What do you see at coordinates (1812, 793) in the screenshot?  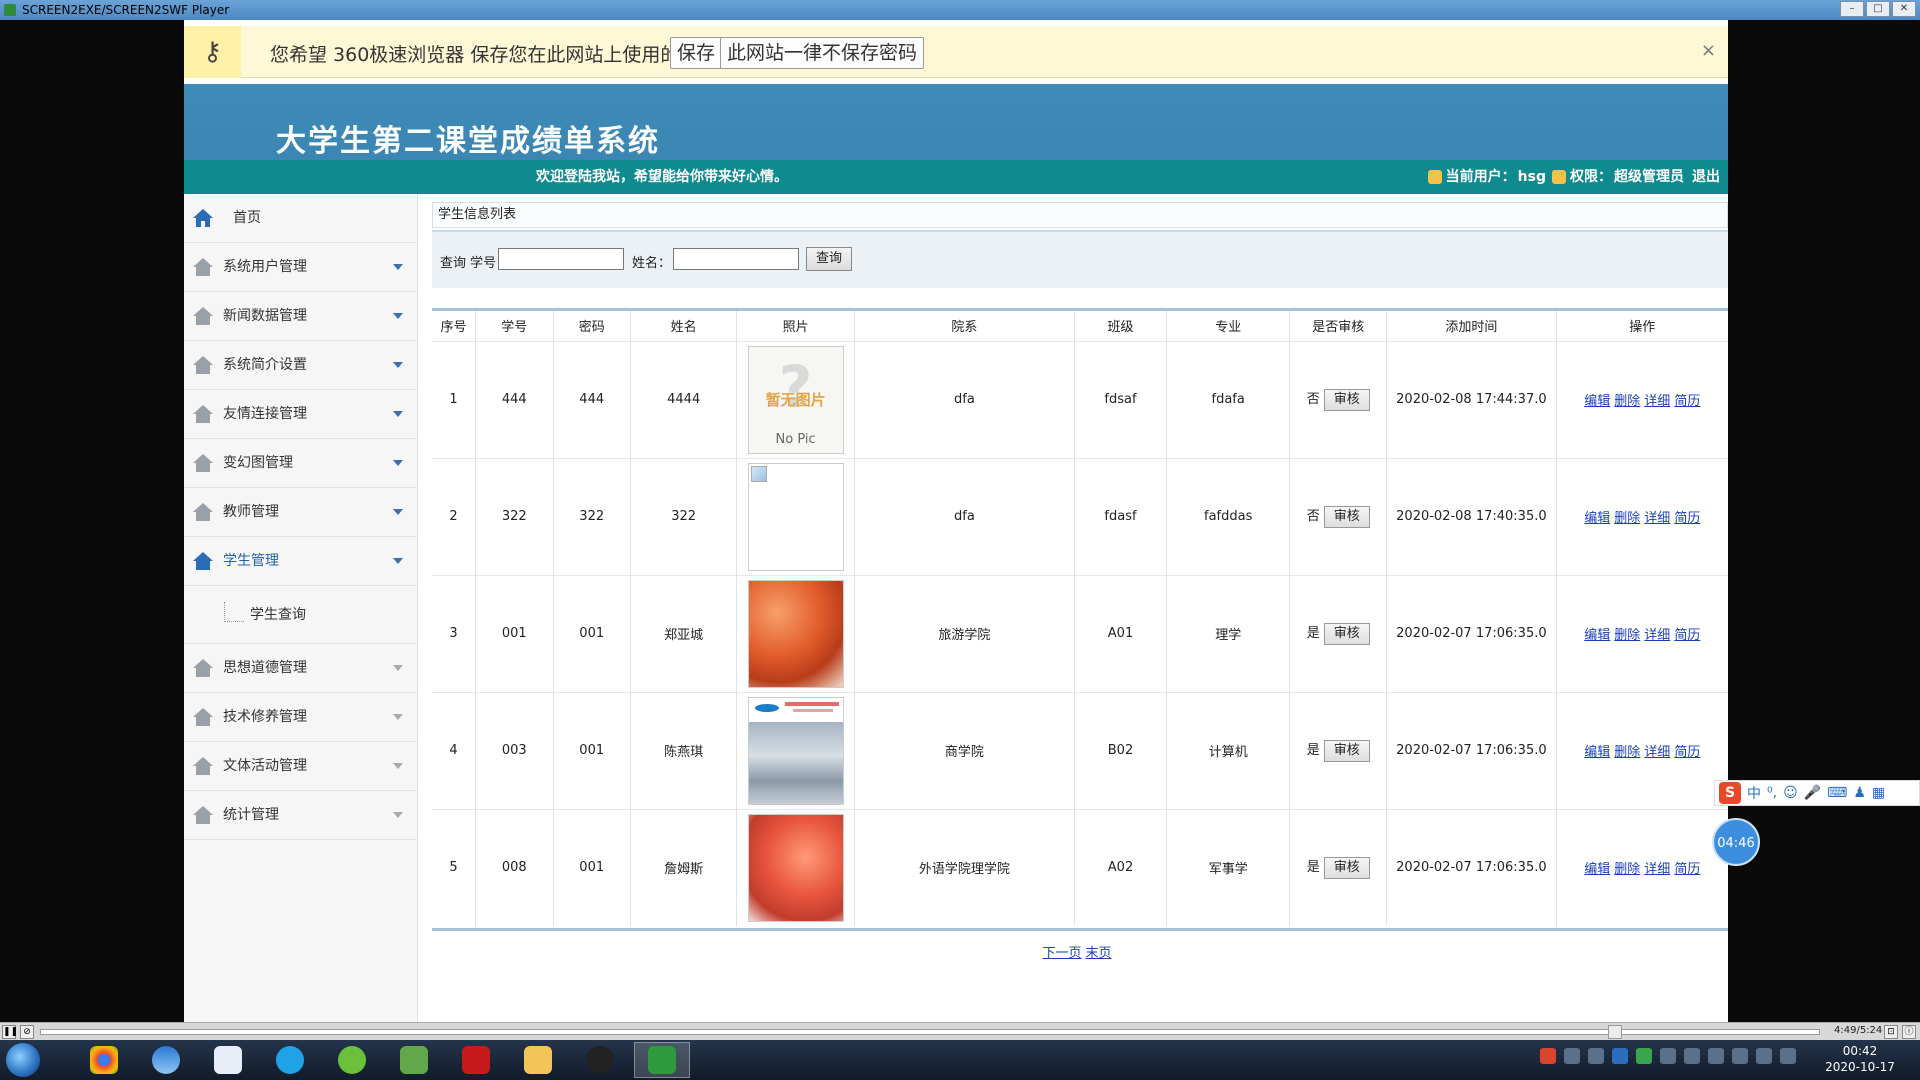 I see `mic-icon: 🎤` at bounding box center [1812, 793].